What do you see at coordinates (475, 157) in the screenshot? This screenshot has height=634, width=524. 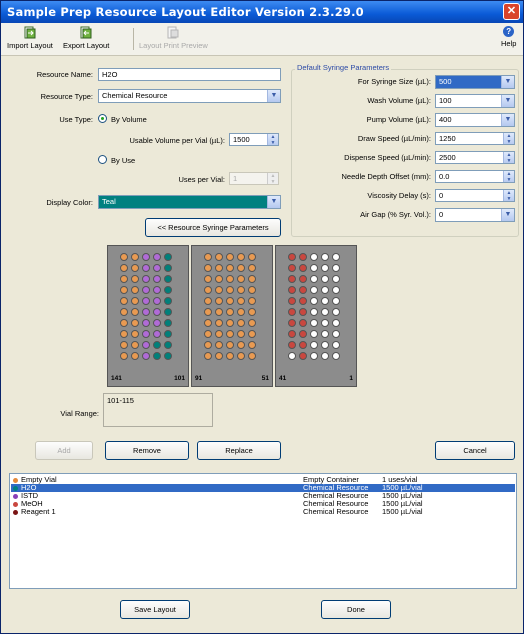 I see `syringe-field-input: 2500 ▲ ▼` at bounding box center [475, 157].